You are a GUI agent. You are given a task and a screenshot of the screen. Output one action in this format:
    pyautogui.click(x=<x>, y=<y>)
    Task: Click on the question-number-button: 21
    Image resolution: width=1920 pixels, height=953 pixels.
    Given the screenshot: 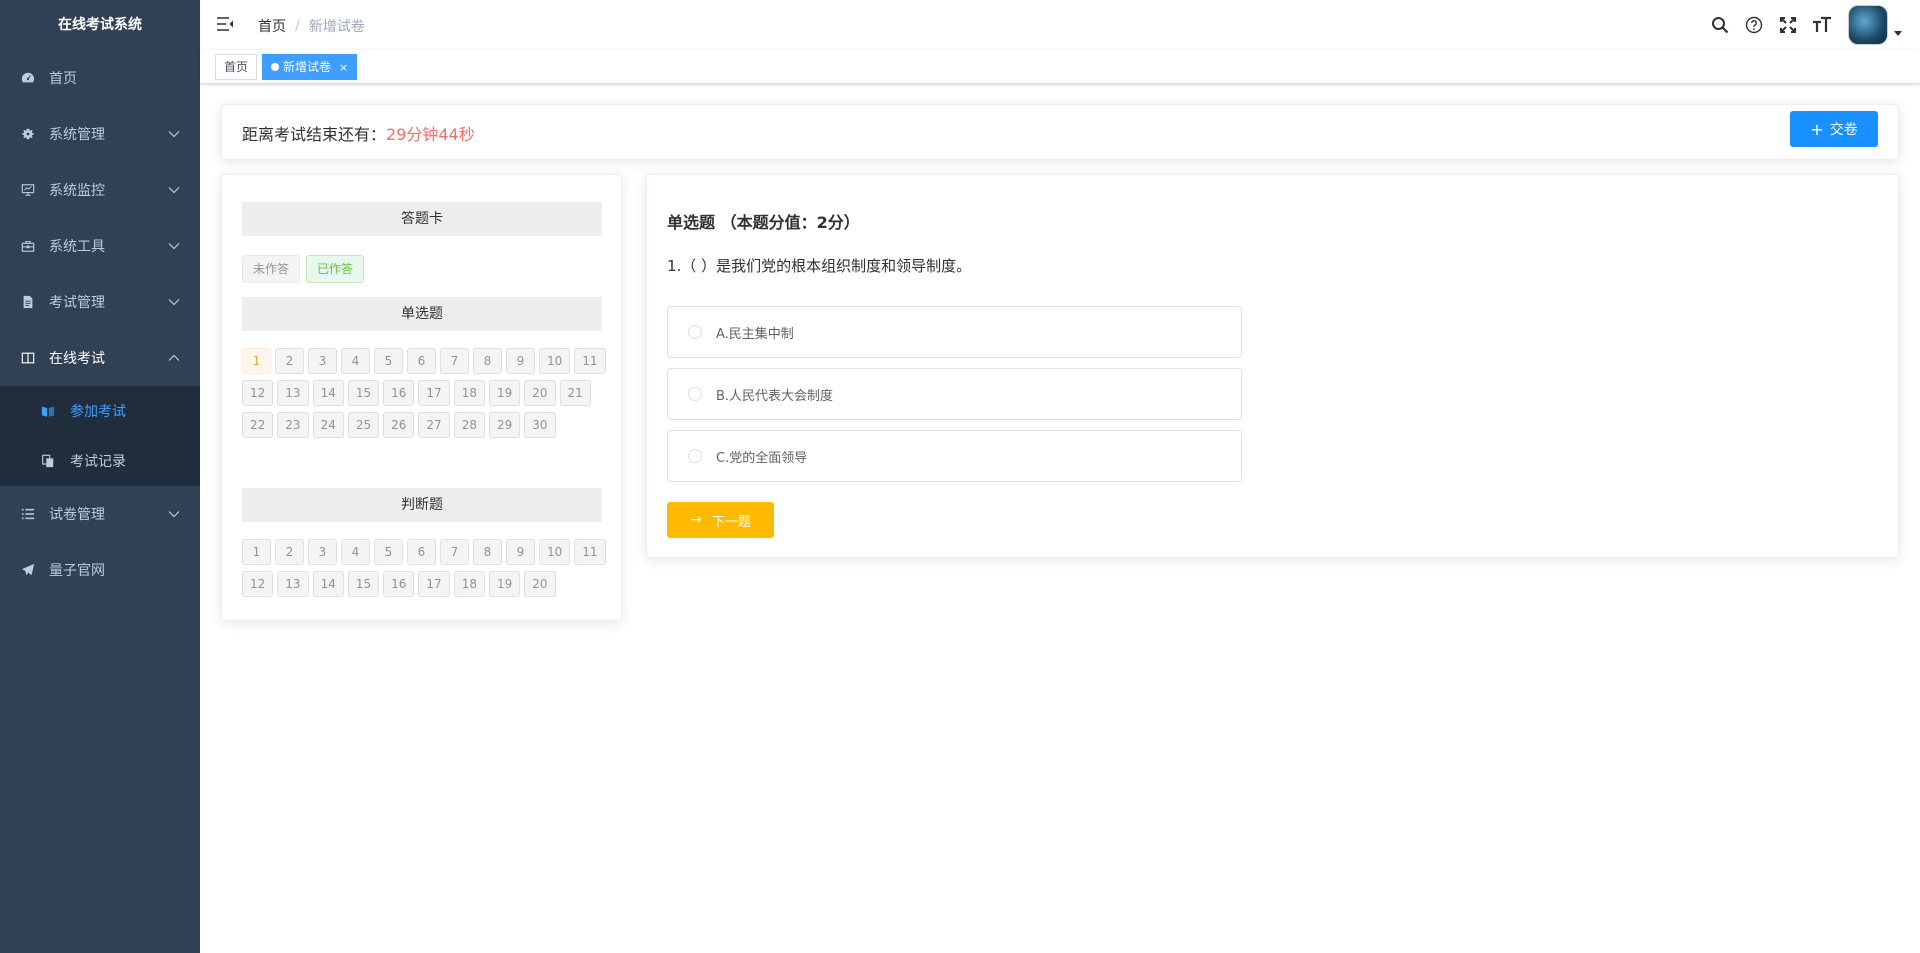 What is the action you would take?
    pyautogui.click(x=575, y=393)
    